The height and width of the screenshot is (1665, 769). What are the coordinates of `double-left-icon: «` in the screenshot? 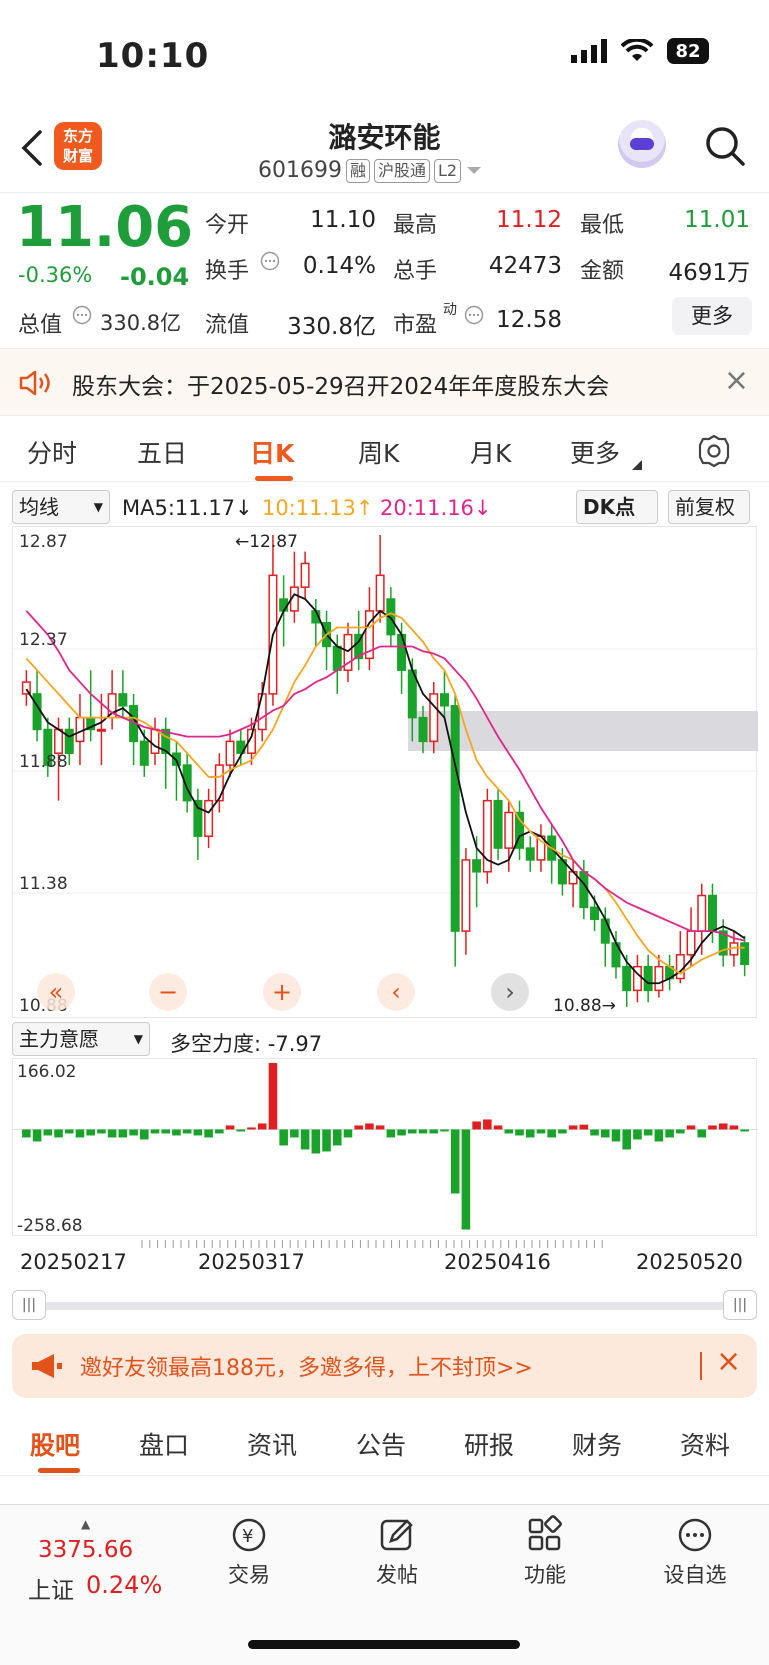 It's located at (56, 992).